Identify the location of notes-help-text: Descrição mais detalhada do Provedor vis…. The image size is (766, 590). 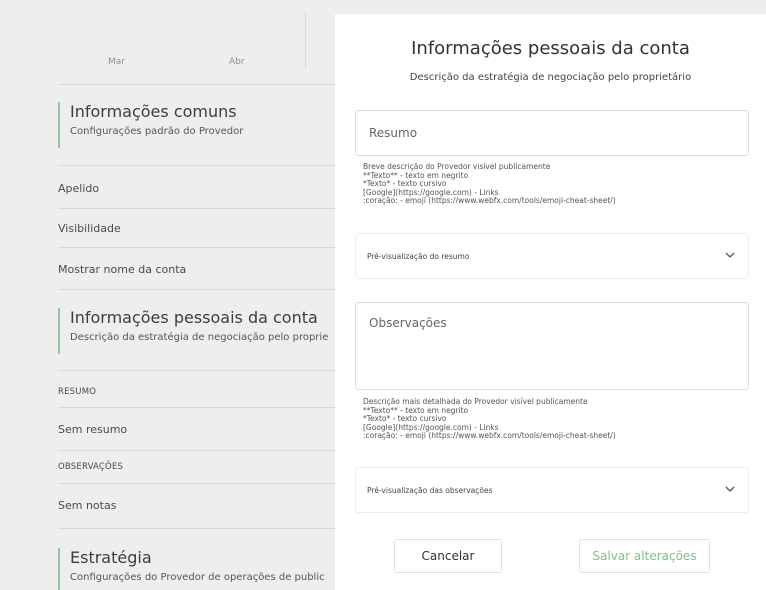
(489, 419).